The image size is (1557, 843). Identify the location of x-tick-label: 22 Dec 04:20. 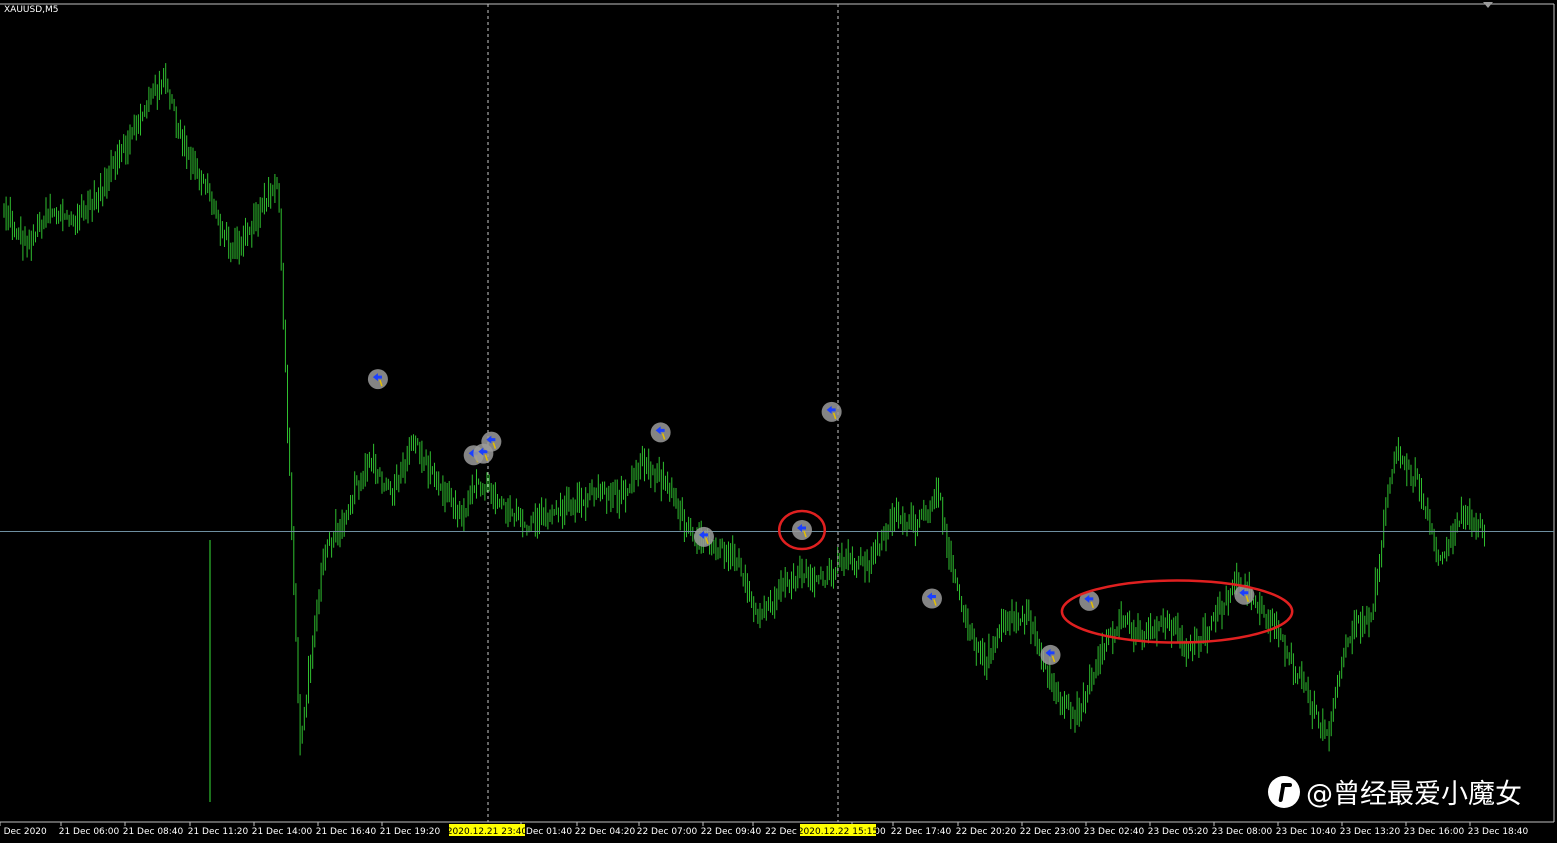
(605, 832).